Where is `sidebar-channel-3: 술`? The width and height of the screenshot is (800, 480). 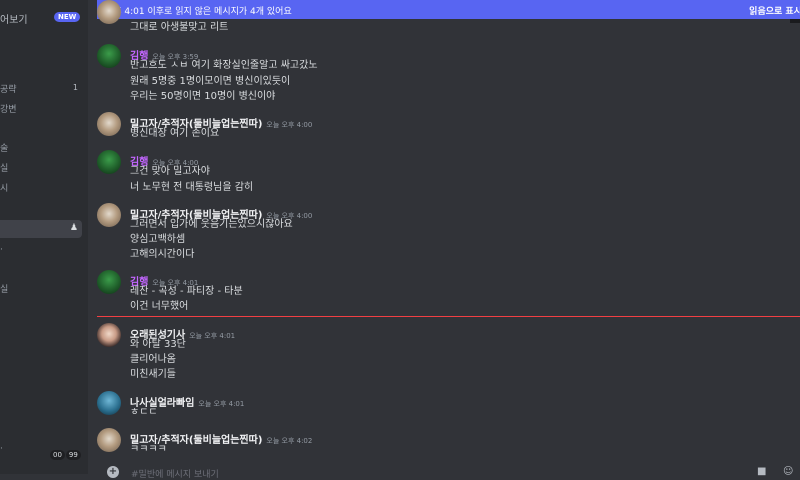 sidebar-channel-3: 술 is located at coordinates (4, 147).